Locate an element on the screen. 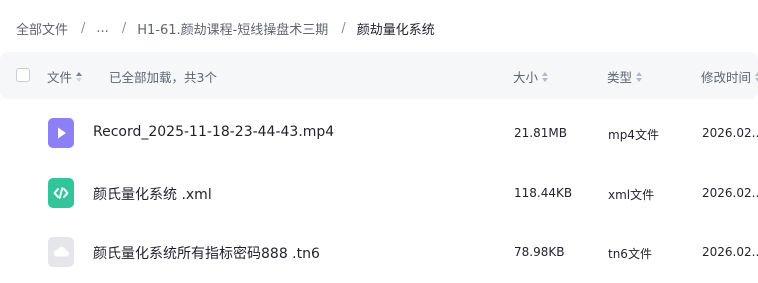  file-type: xml文件 is located at coordinates (631, 195).